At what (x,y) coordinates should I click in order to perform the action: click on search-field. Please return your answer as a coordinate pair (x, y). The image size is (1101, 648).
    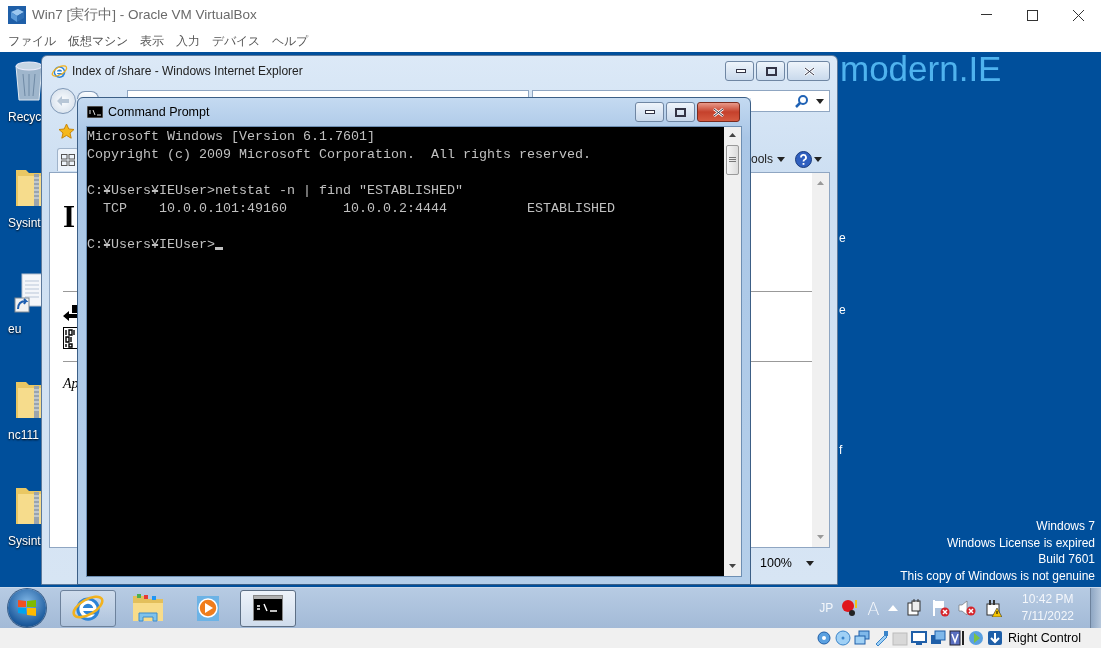
    Looking at the image, I should click on (790, 101).